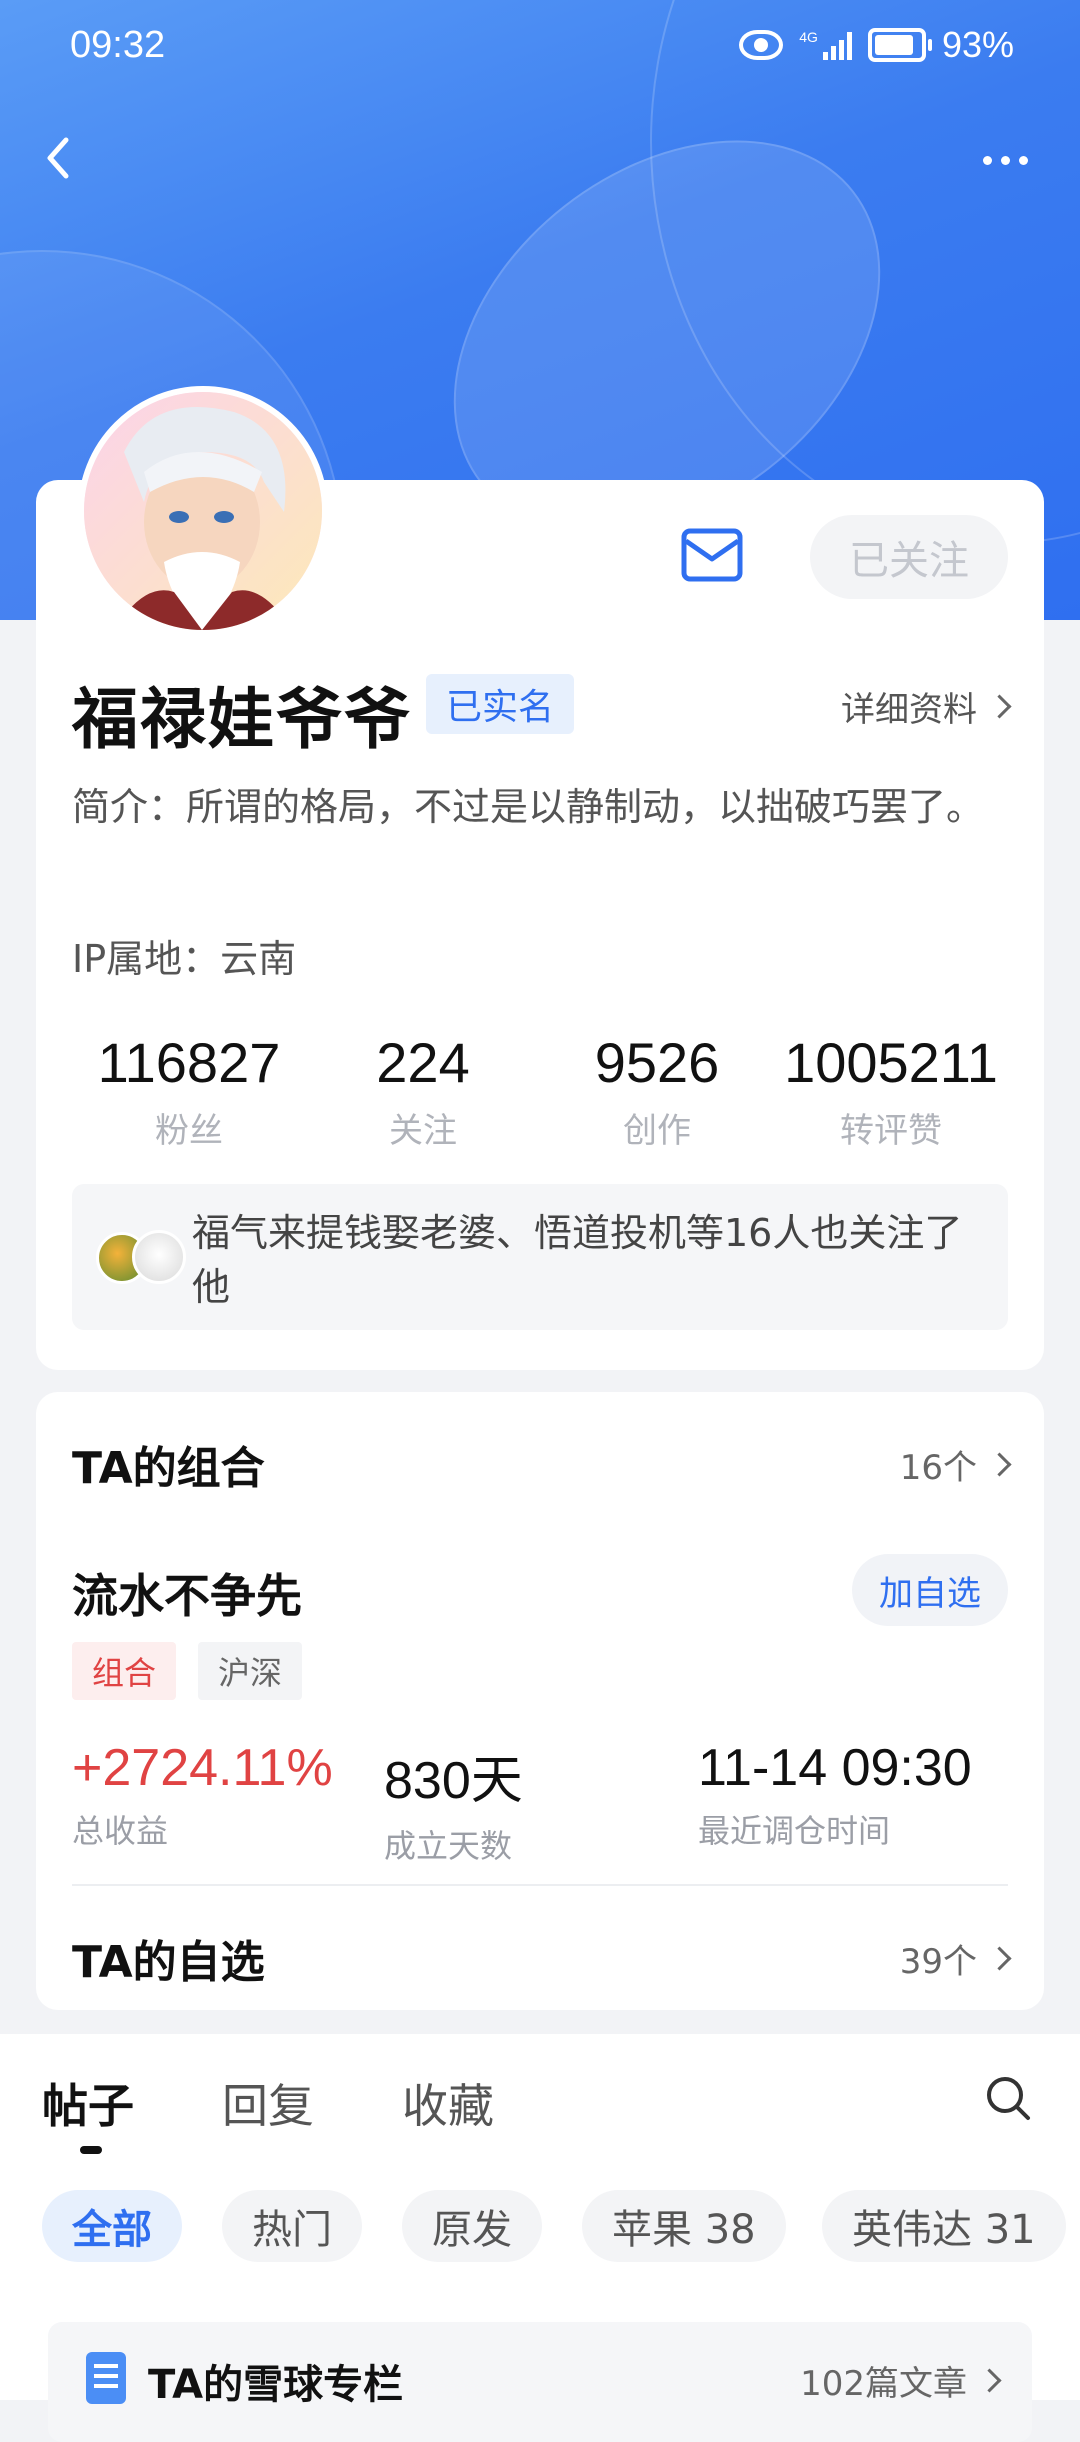  Describe the element at coordinates (268, 2103) in the screenshot. I see `tab-replies: 回复` at that location.